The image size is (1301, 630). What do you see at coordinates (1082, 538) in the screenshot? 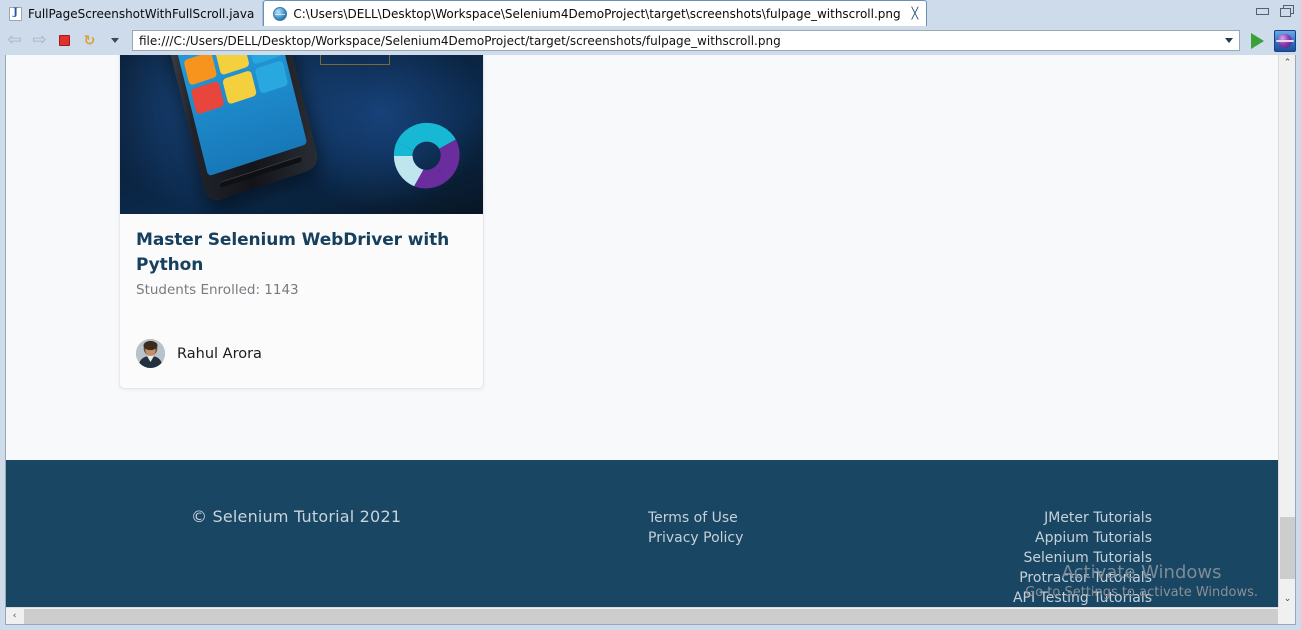
I see `footer-link-appium-tutorials: Appium Tutorials` at bounding box center [1082, 538].